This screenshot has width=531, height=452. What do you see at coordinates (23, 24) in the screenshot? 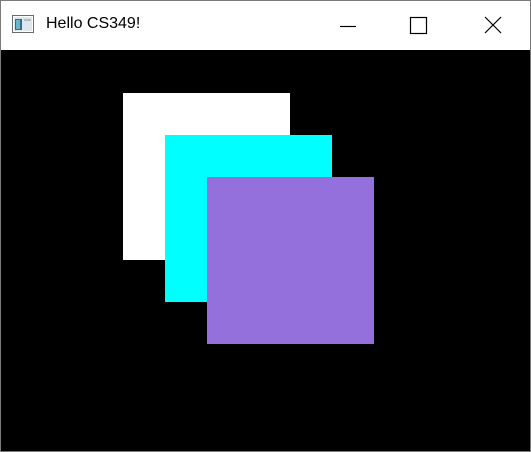
I see `app-window-icon` at bounding box center [23, 24].